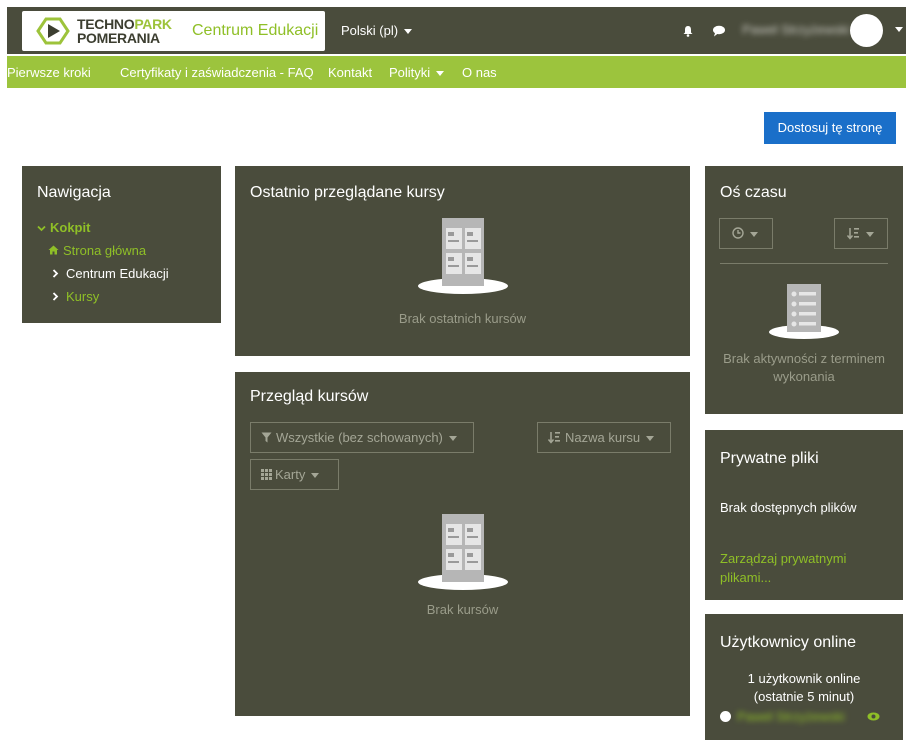  Describe the element at coordinates (117, 273) in the screenshot. I see `nav-tree-education-center-label: Centrum Edukacji` at that location.